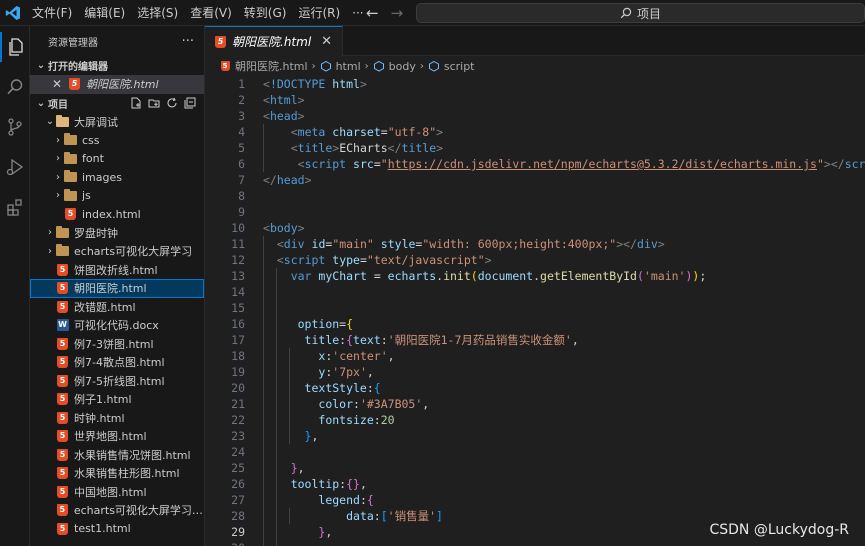 This screenshot has width=865, height=546. I want to click on line-number: 7, so click(241, 180).